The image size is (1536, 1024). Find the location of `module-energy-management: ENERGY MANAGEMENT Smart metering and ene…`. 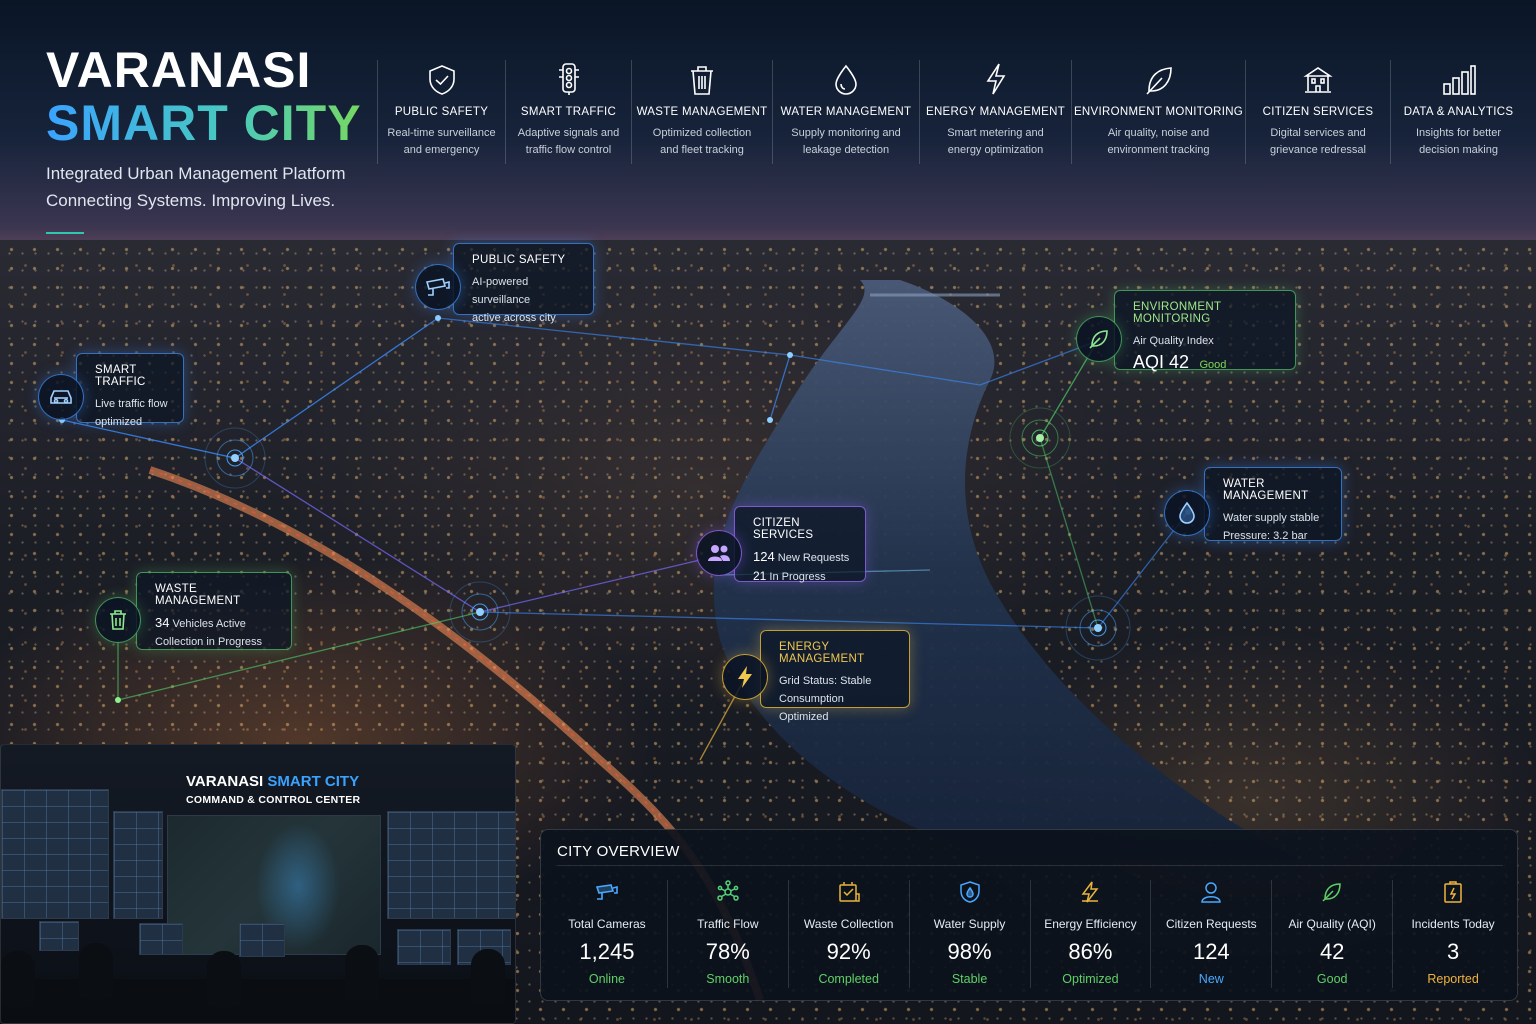

module-energy-management: ENERGY MANAGEMENT Smart metering and ene… is located at coordinates (995, 112).